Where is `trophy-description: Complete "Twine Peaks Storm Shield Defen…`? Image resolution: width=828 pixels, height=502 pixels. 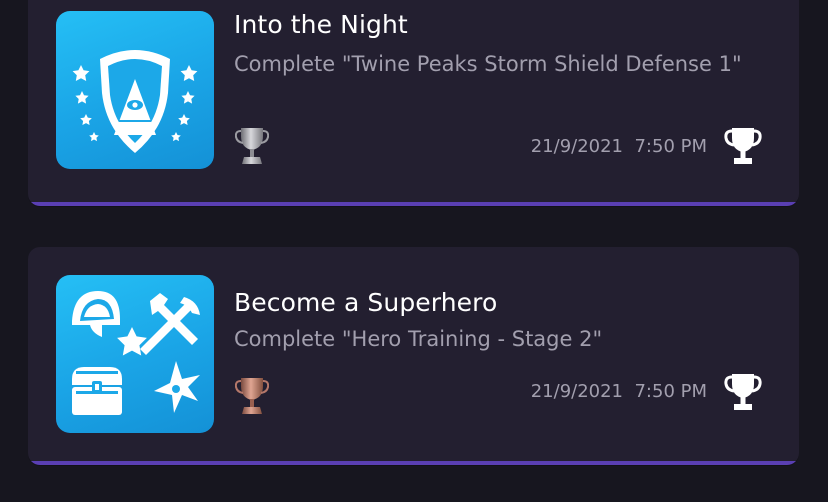
trophy-description: Complete "Twine Peaks Storm Shield Defen… is located at coordinates (488, 64).